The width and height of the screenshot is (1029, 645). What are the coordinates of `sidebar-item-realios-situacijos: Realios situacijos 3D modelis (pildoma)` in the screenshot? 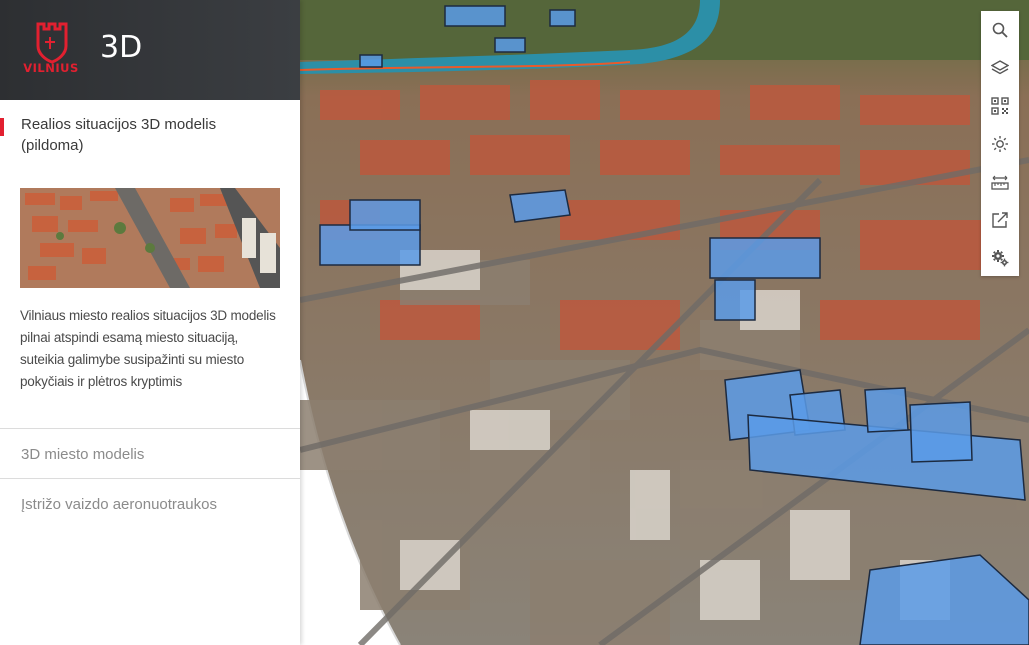 It's located at (150, 135).